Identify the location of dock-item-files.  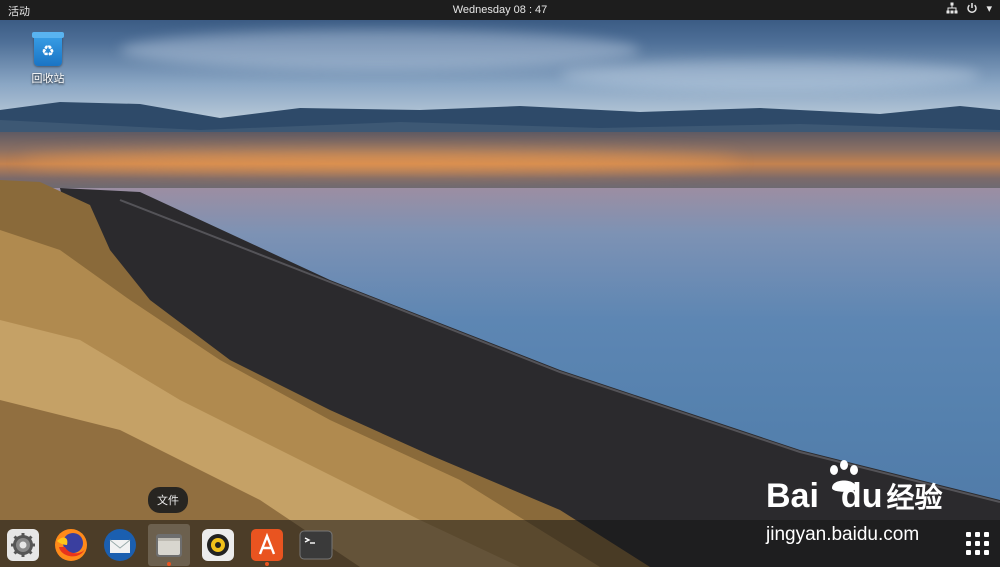
(169, 545).